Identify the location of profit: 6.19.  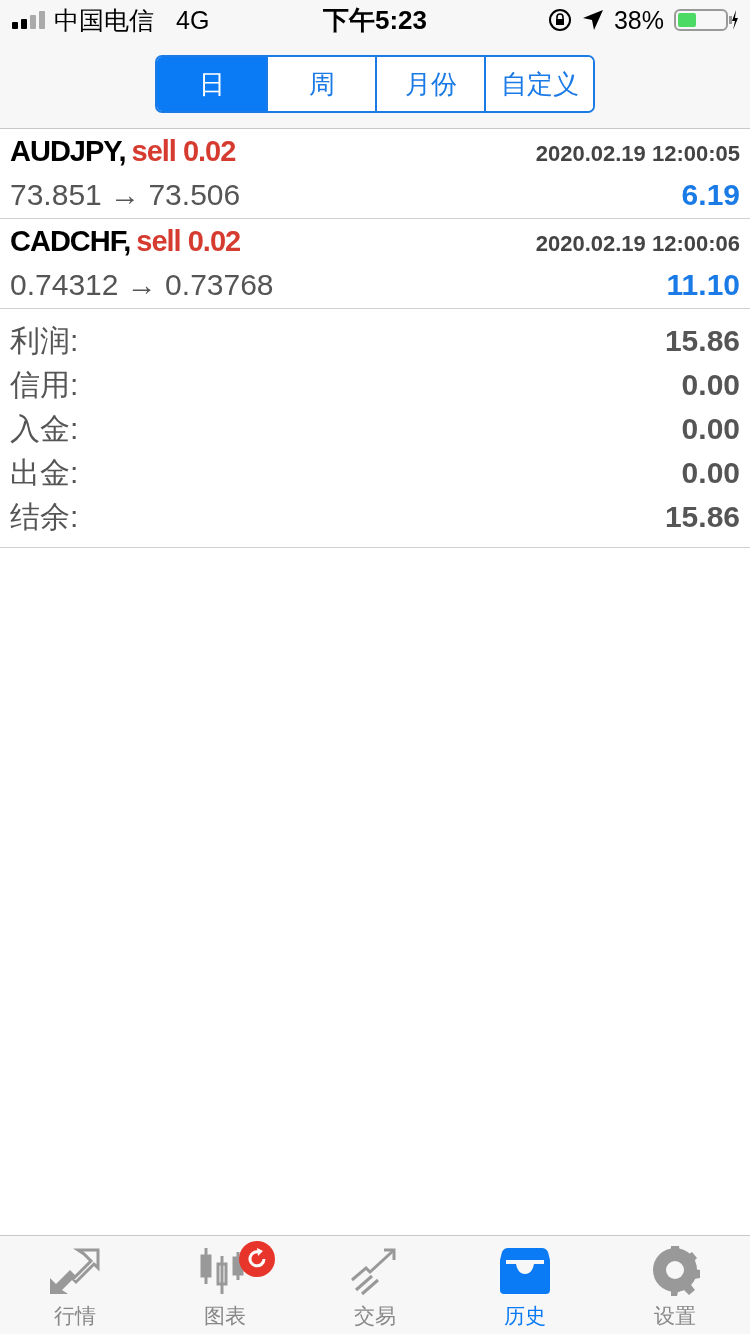
(710, 195).